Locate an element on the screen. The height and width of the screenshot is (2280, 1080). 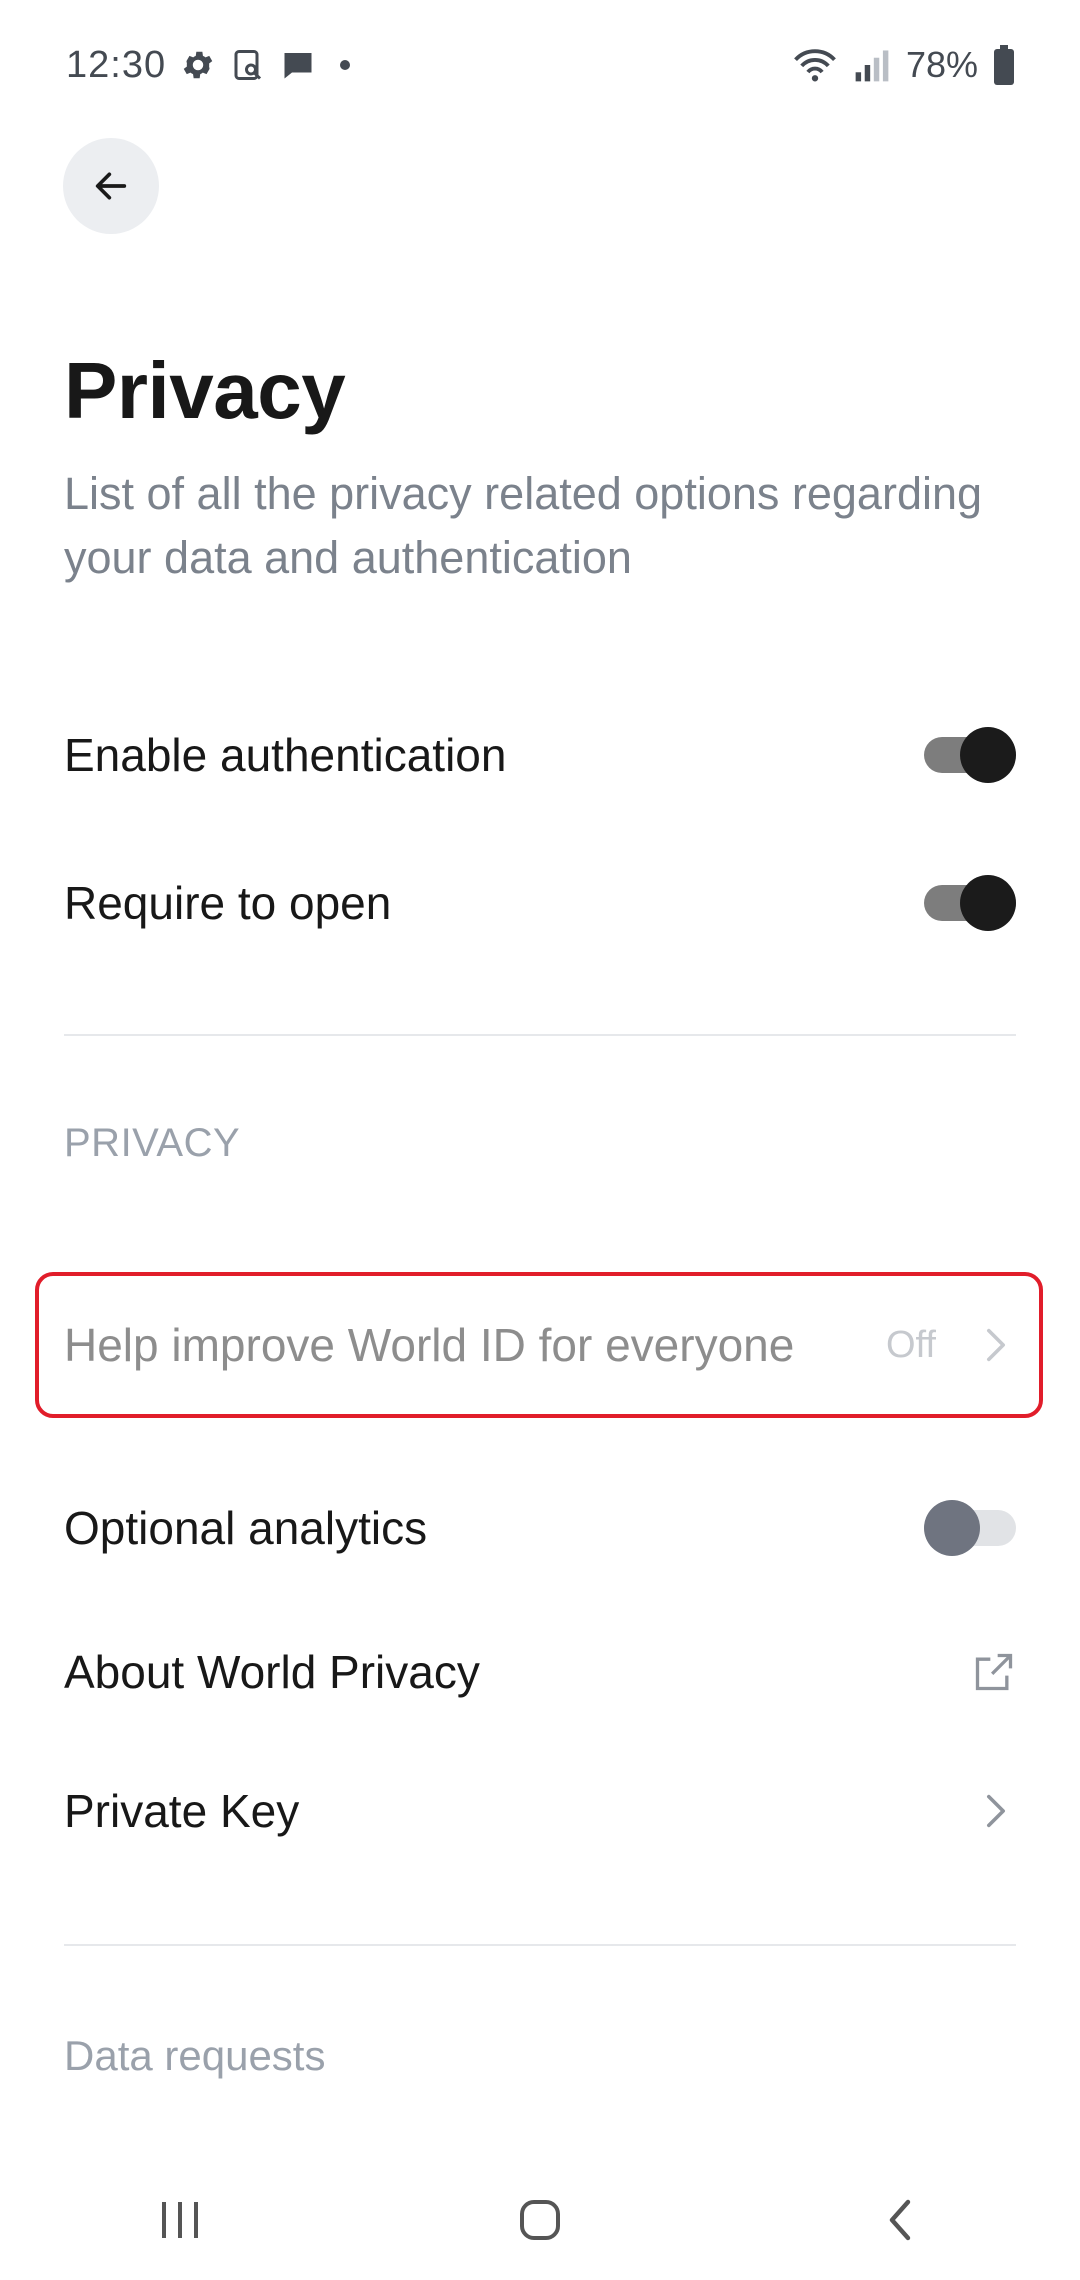
optional-analytics-toggle is located at coordinates (970, 1528).